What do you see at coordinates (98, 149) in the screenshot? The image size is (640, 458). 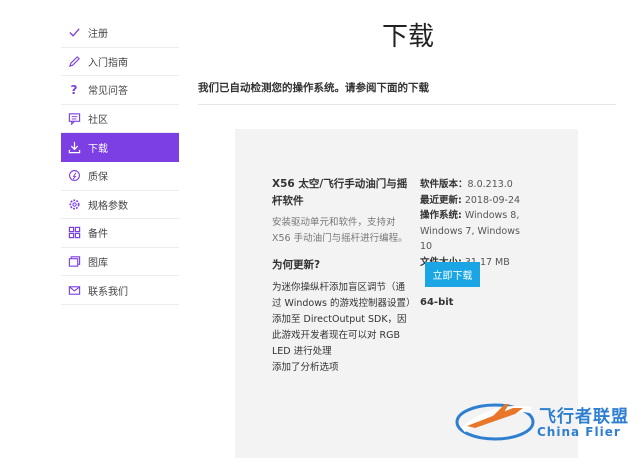 I see `sidebar-item-label: 下载` at bounding box center [98, 149].